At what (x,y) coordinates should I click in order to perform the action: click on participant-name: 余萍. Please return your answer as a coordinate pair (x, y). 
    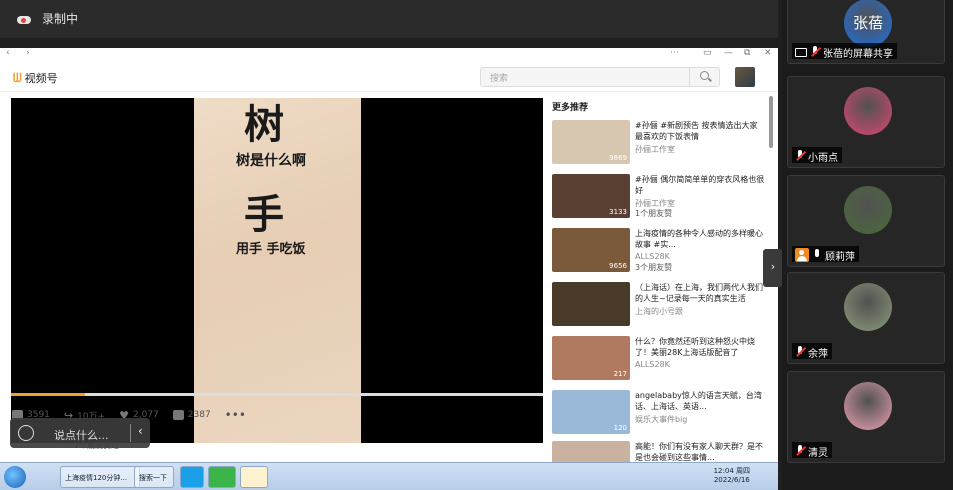
    Looking at the image, I should click on (818, 354).